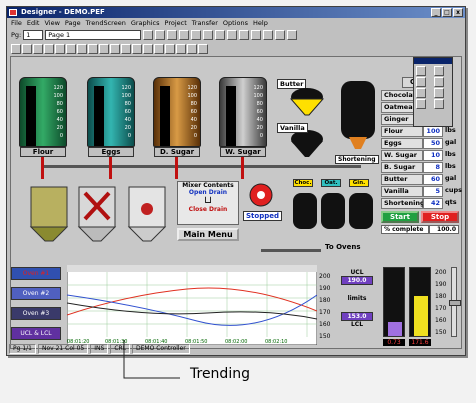  What do you see at coordinates (292, 34) in the screenshot?
I see `font-icon` at bounding box center [292, 34].